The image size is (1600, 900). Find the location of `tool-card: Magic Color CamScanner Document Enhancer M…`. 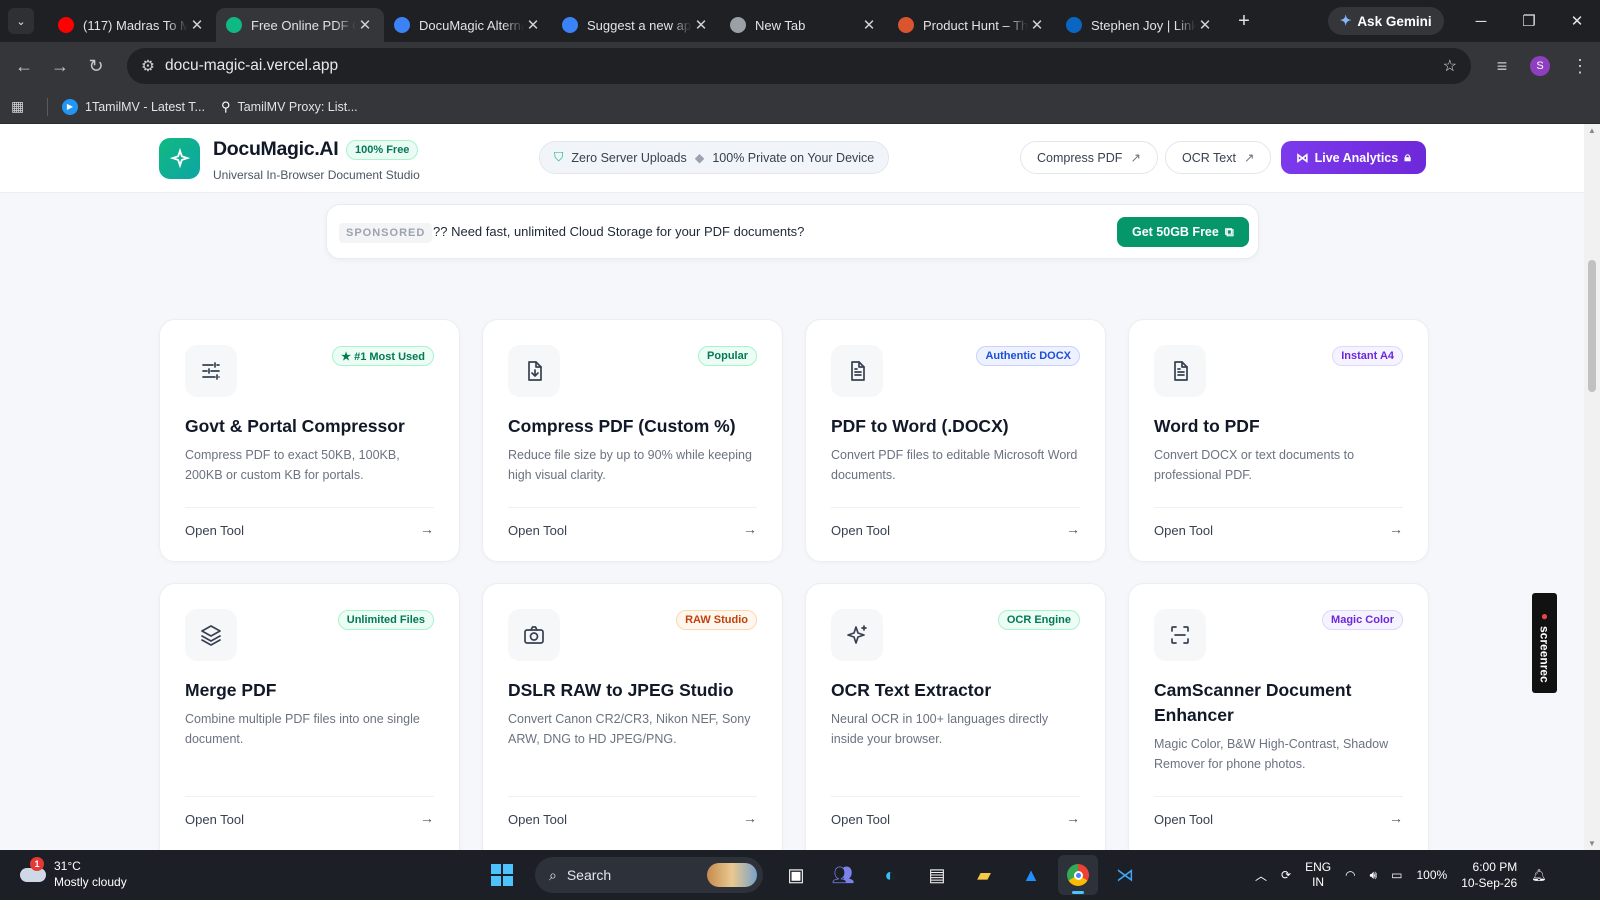

tool-card: Magic Color CamScanner Document Enhancer M… is located at coordinates (1278, 716).